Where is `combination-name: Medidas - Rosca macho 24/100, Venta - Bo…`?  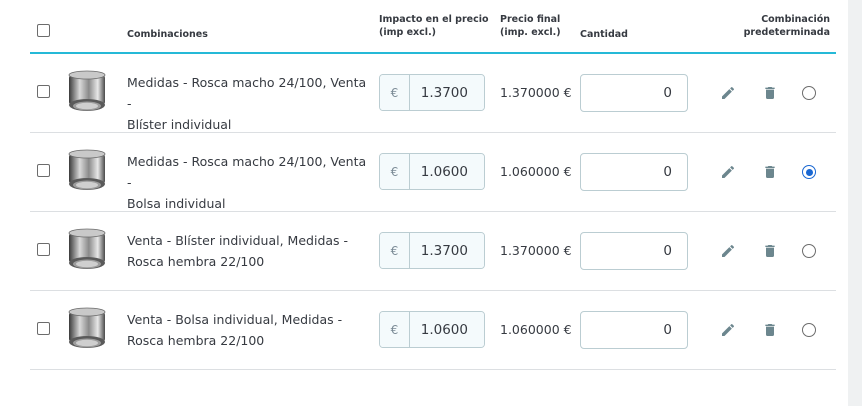
combination-name: Medidas - Rosca macho 24/100, Venta - Bo… is located at coordinates (249, 182).